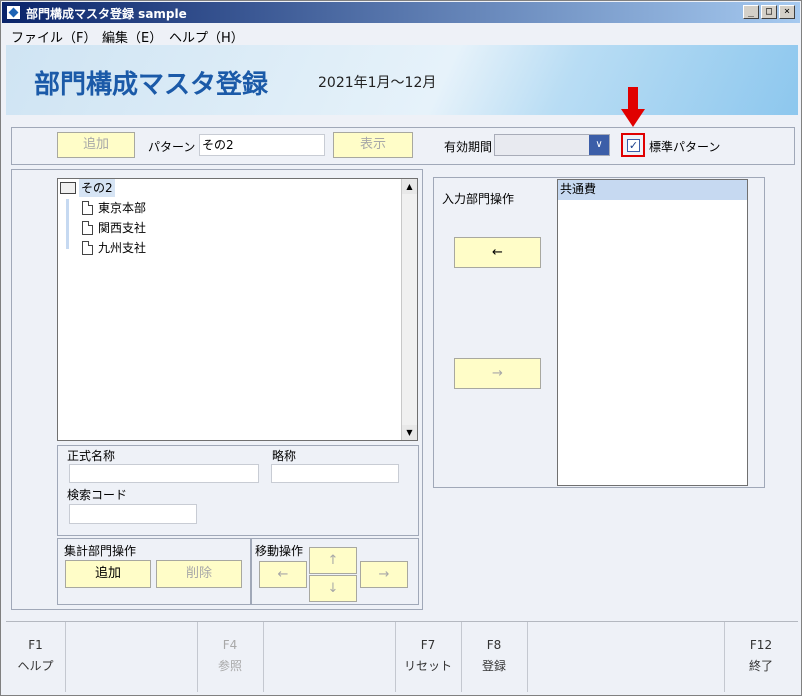  What do you see at coordinates (151, 85) in the screenshot?
I see `page-title: 部門構成マスタ登録` at bounding box center [151, 85].